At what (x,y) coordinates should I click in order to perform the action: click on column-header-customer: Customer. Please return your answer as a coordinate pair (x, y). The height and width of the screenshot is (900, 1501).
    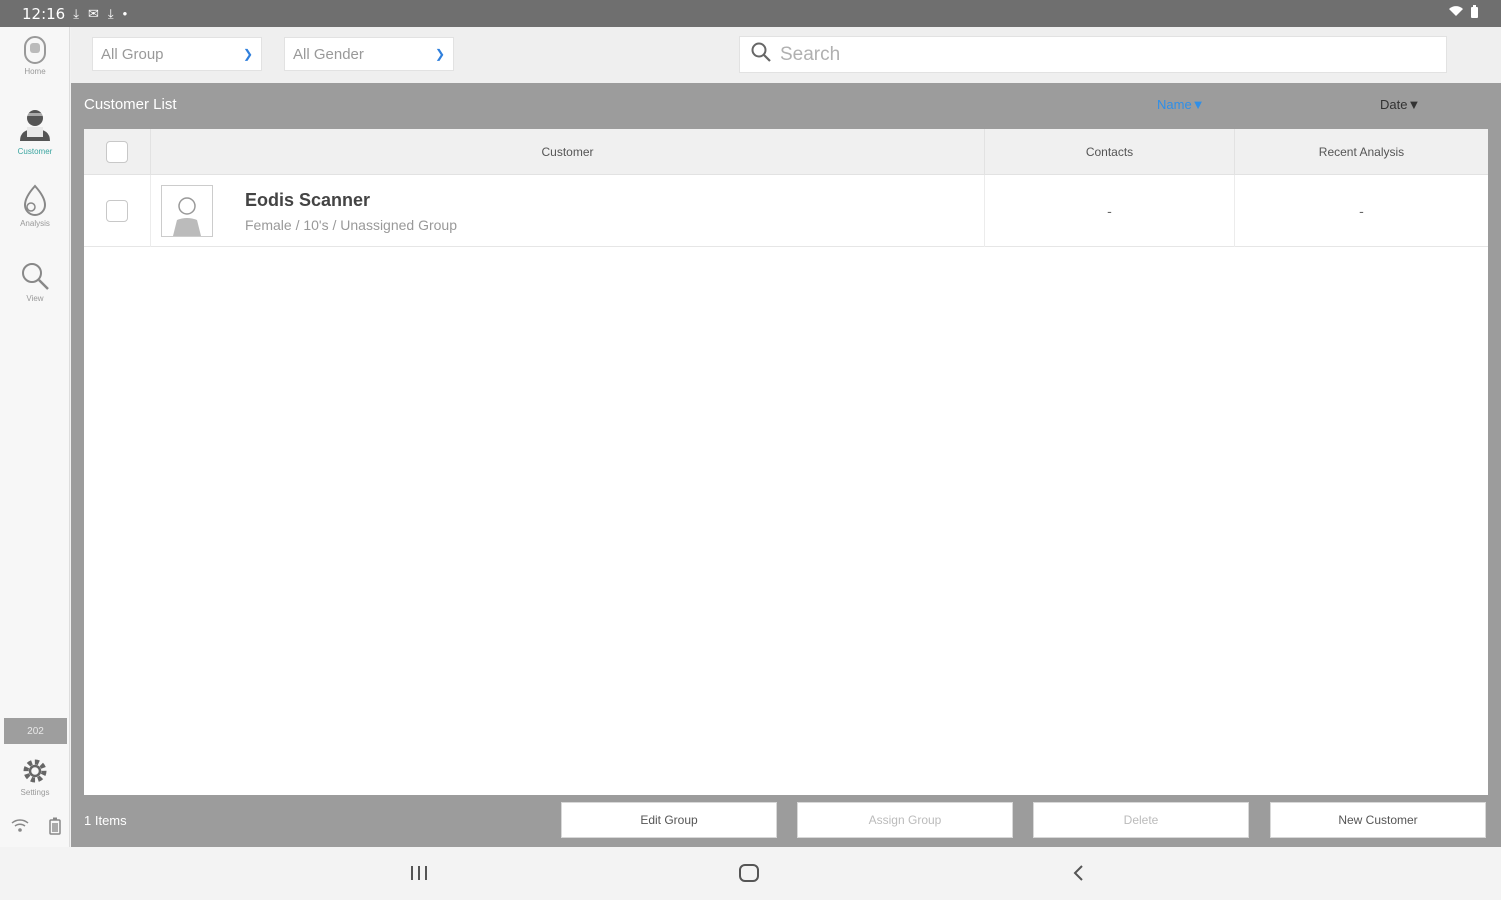
    Looking at the image, I should click on (568, 152).